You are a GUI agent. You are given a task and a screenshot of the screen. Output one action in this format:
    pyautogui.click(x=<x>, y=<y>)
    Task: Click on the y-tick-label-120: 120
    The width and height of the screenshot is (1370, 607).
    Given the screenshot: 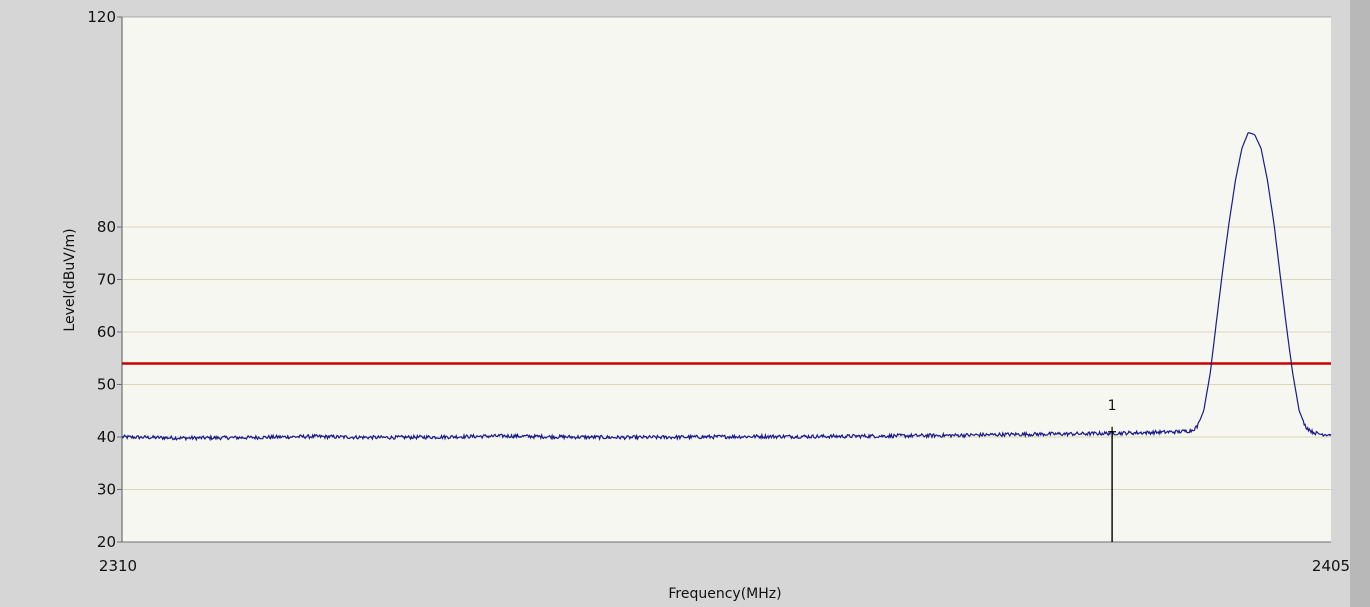 What is the action you would take?
    pyautogui.click(x=101, y=17)
    